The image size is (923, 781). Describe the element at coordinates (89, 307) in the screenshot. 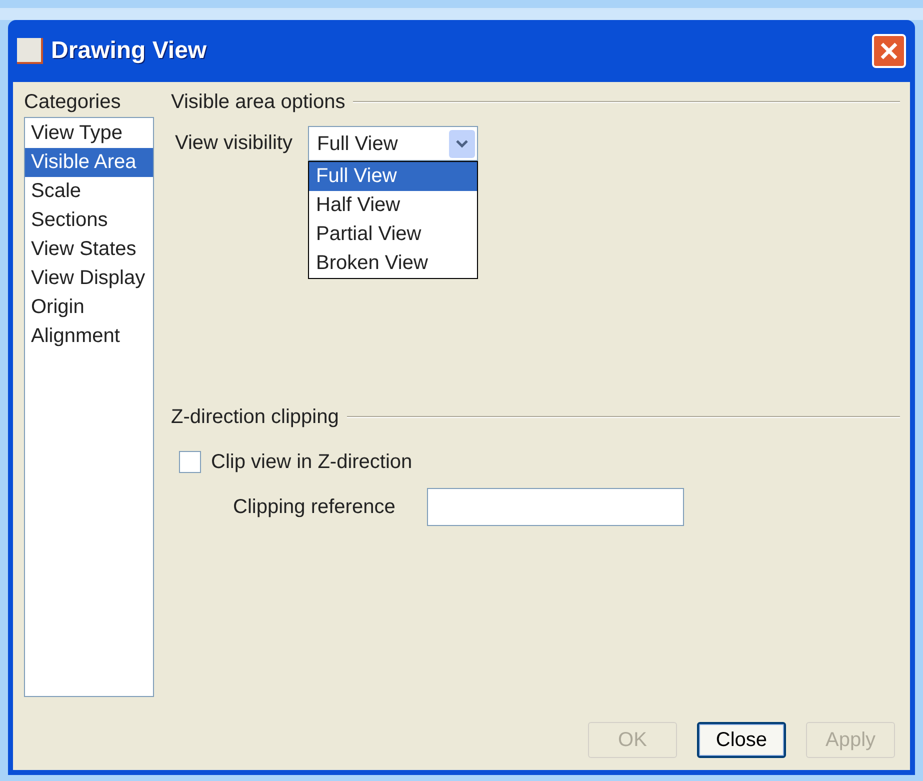

I see `category-item: Origin` at that location.